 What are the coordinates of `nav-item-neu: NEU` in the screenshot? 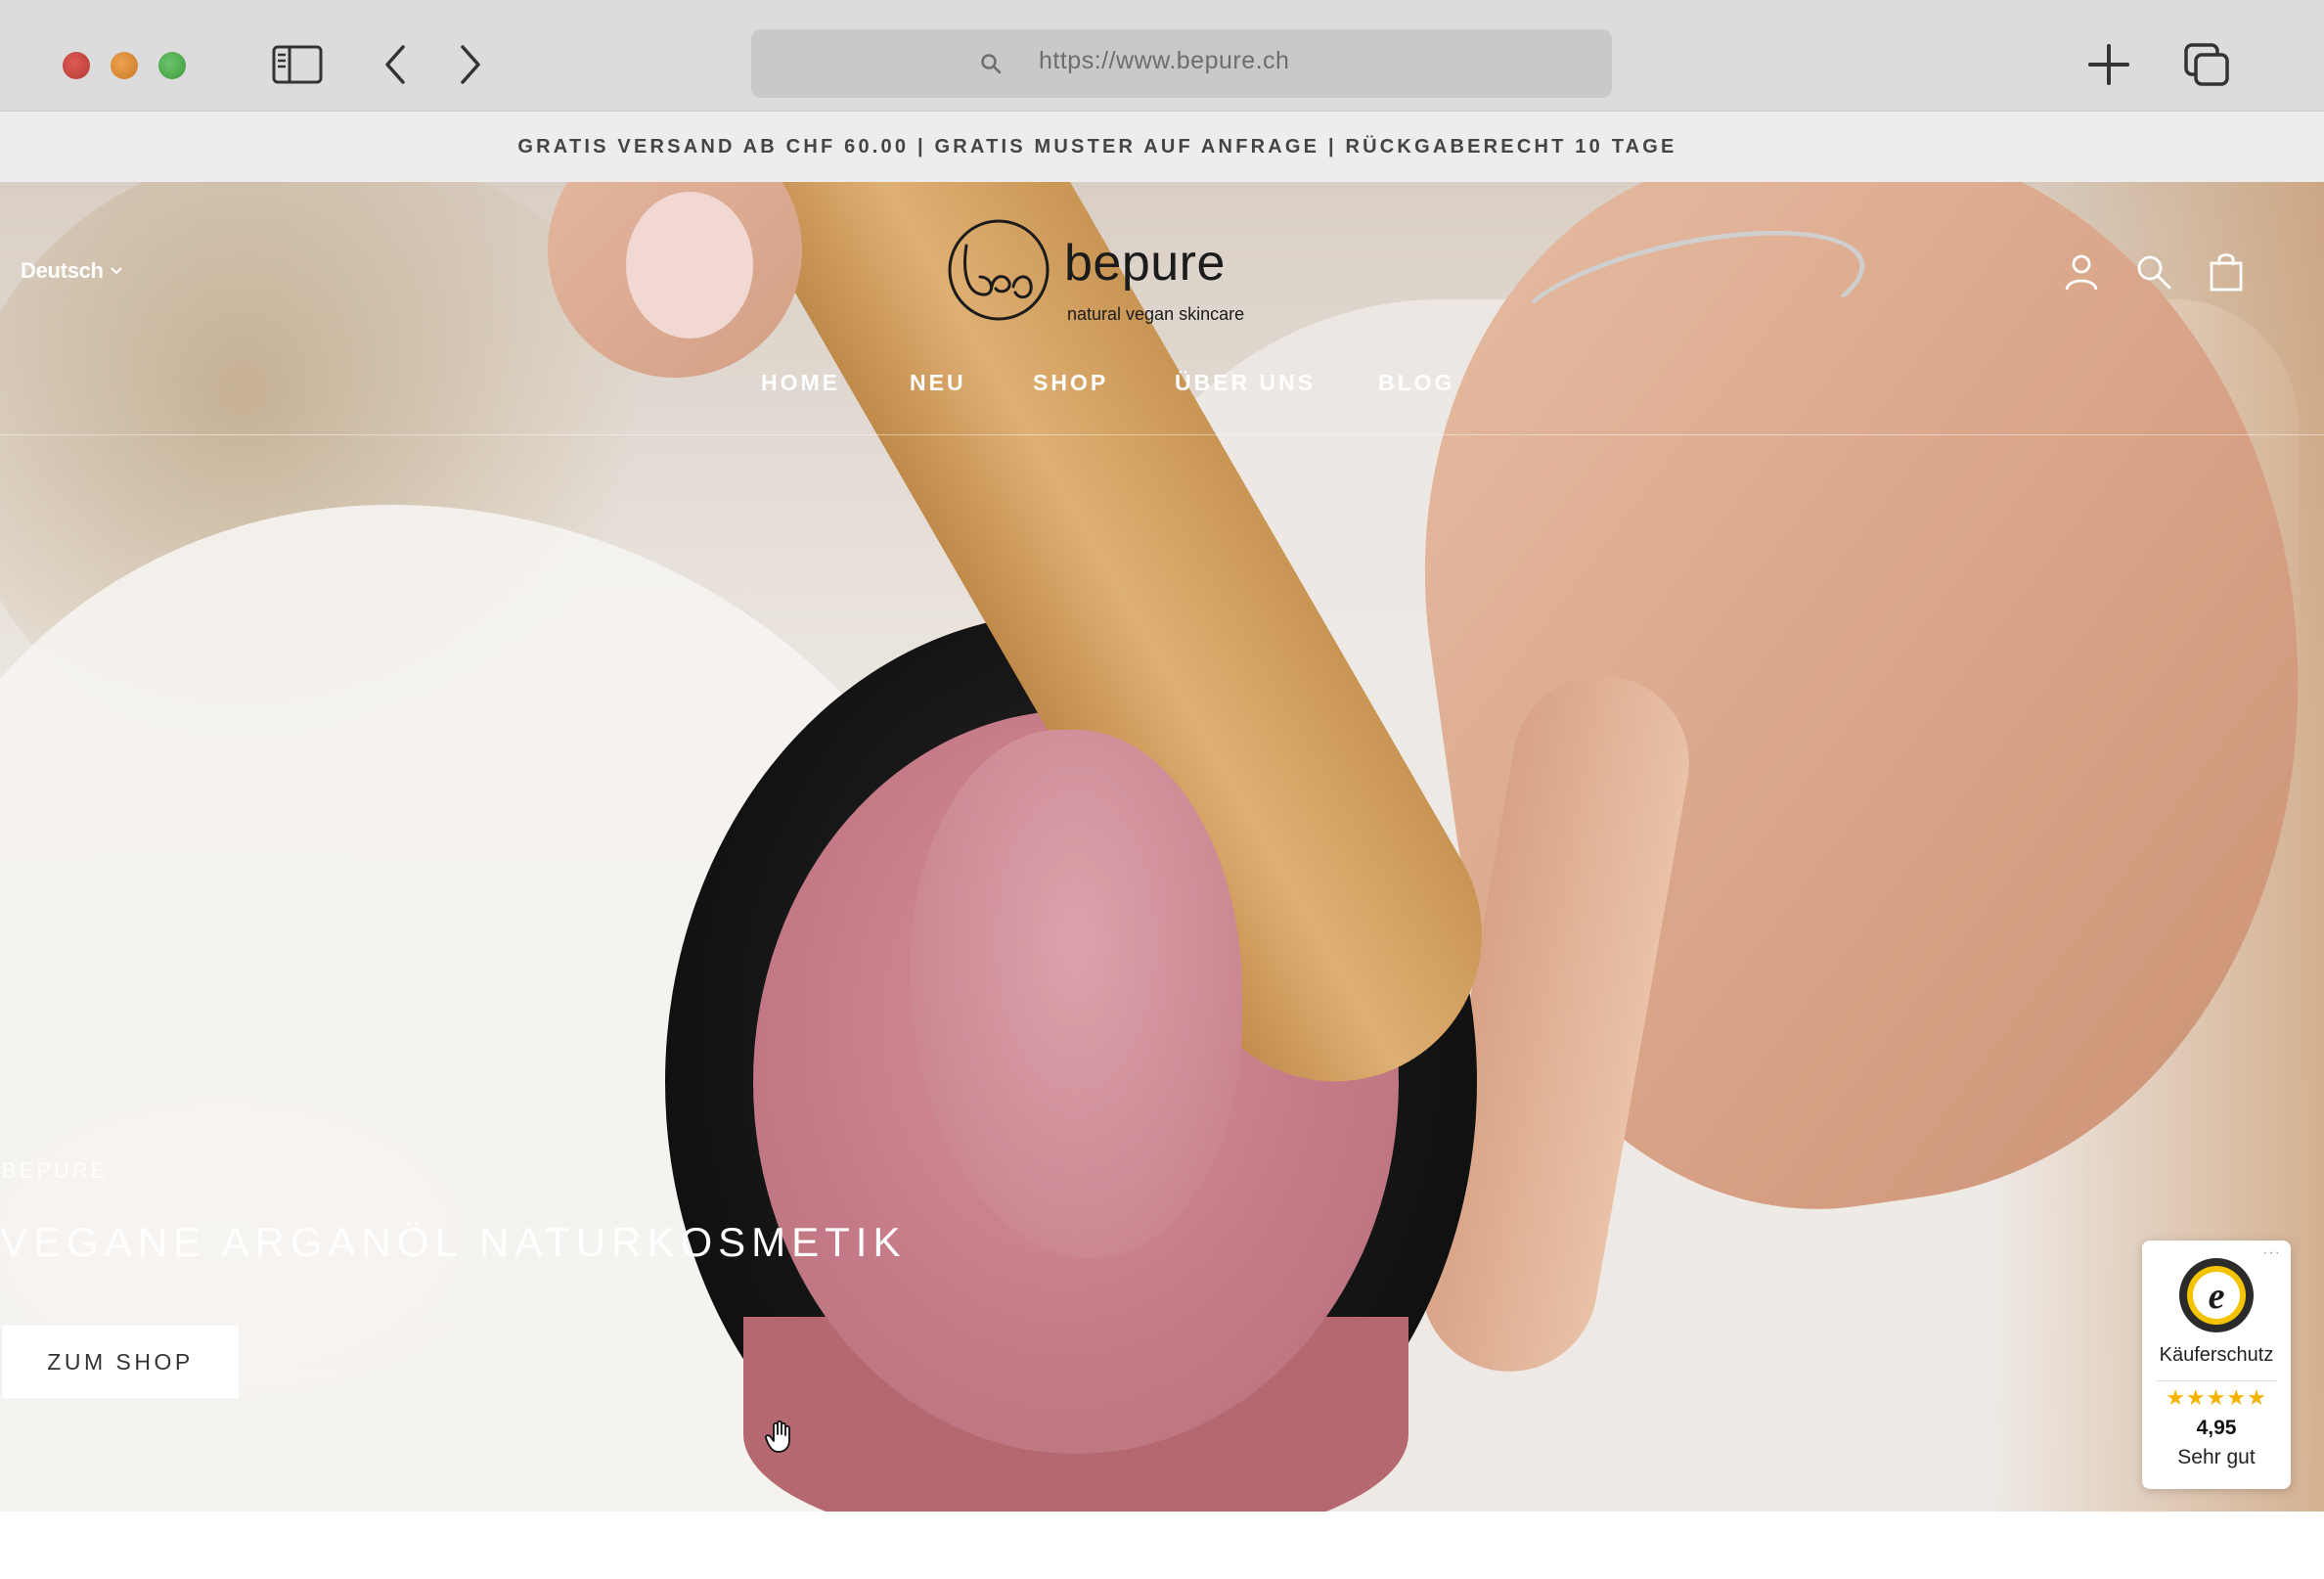 It's located at (938, 383).